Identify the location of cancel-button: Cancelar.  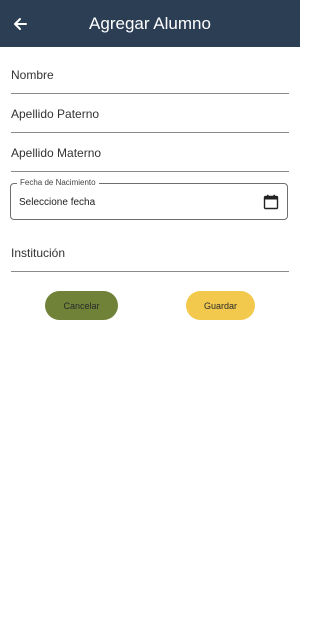
(81, 305).